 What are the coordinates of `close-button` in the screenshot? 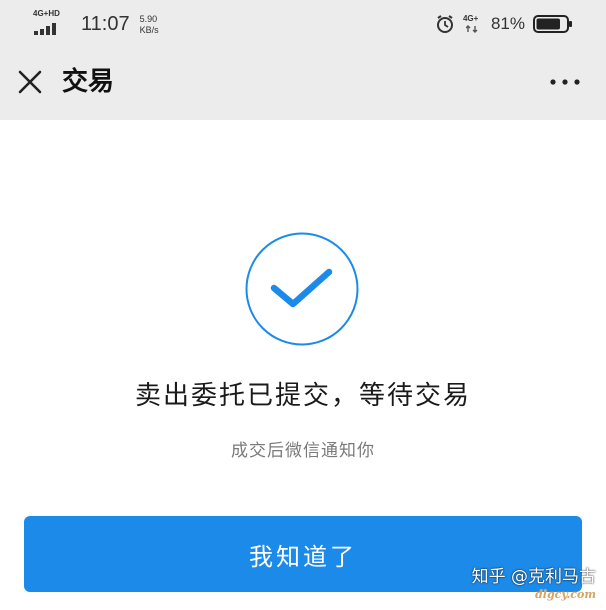 It's located at (30, 82).